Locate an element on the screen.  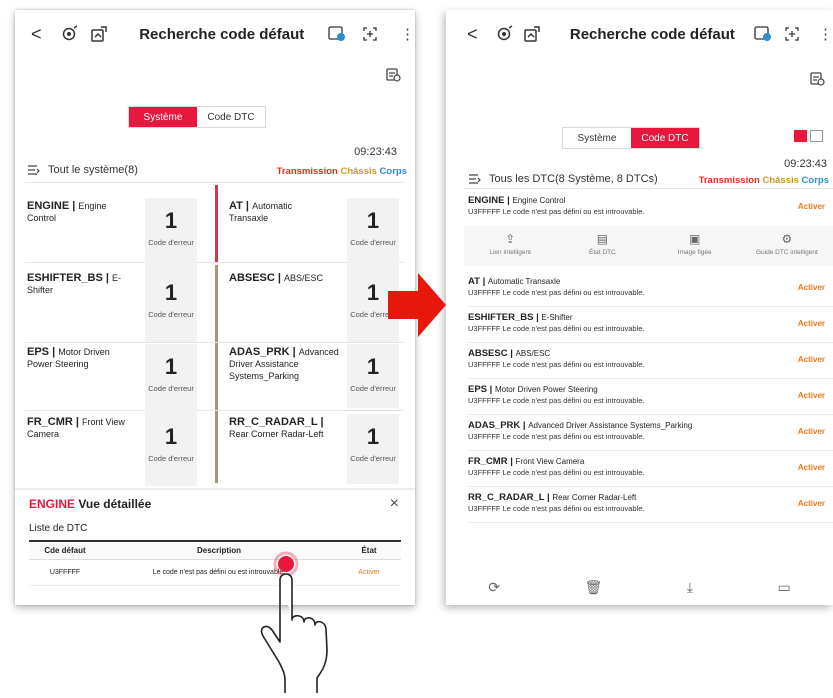
document-icon: ▤ is located at coordinates (602, 239).